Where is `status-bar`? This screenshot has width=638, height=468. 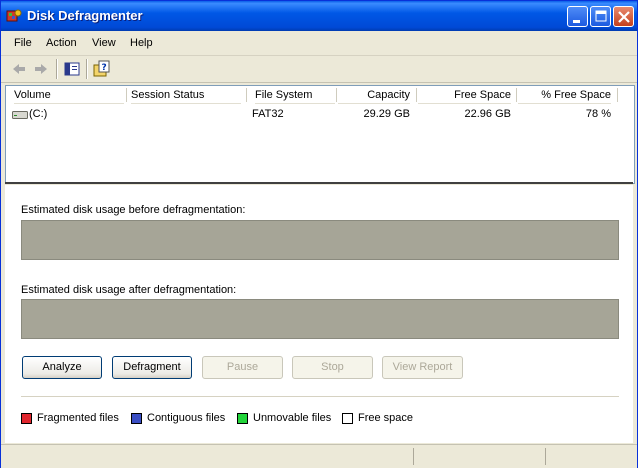 status-bar is located at coordinates (319, 456).